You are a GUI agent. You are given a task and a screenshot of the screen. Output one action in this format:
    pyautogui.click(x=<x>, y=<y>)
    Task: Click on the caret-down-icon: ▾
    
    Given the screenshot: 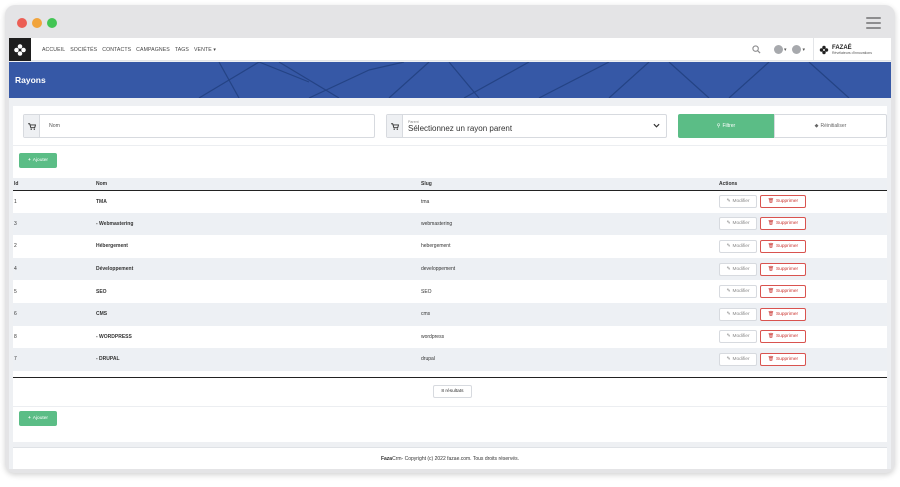 What is the action you would take?
    pyautogui.click(x=215, y=49)
    